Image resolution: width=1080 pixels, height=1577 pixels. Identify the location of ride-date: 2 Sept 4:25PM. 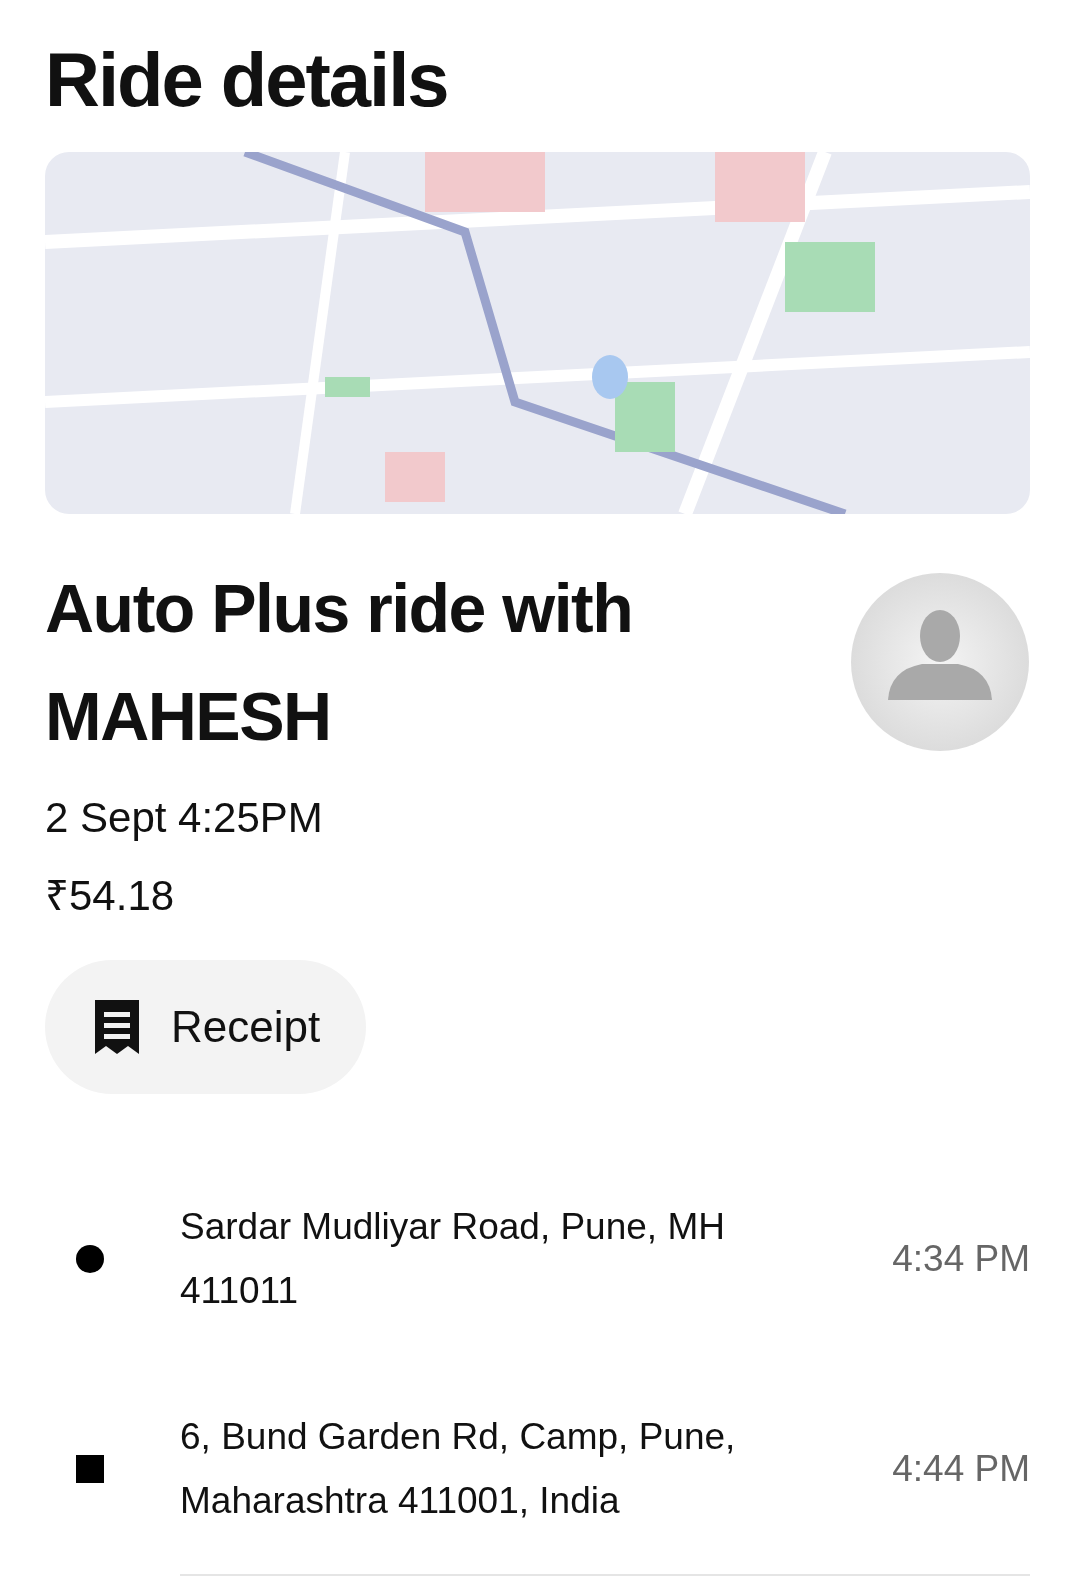
(184, 818).